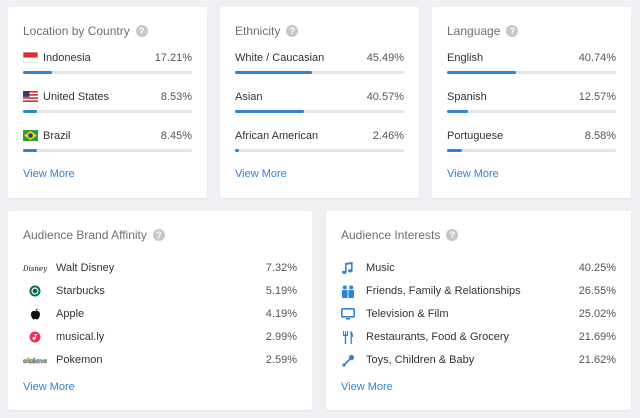  Describe the element at coordinates (385, 58) in the screenshot. I see `ethnicity-percent: 45.49%` at that location.